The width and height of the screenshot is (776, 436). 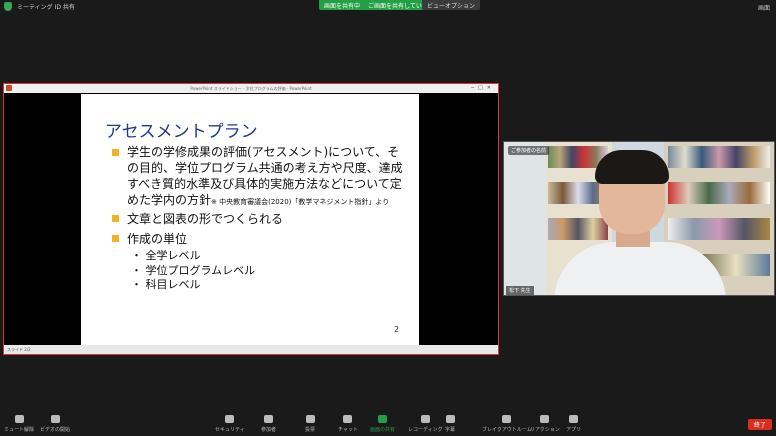 I want to click on sub-item-1: ・ 全学レベル, so click(x=166, y=255).